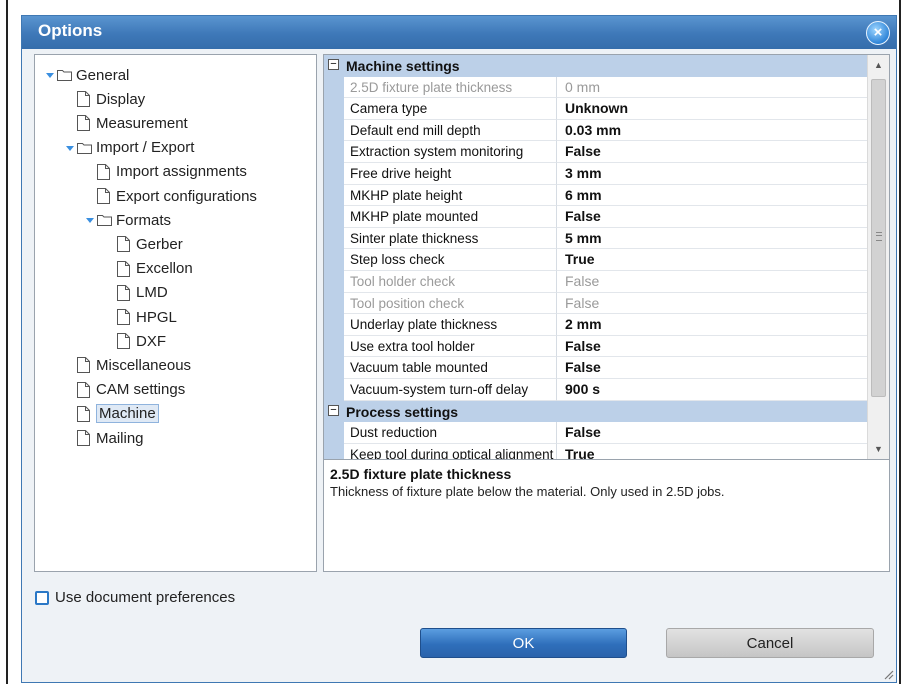 This screenshot has height=684, width=908. I want to click on property-row: Default end mill depth 0.03 mm, so click(595, 130).